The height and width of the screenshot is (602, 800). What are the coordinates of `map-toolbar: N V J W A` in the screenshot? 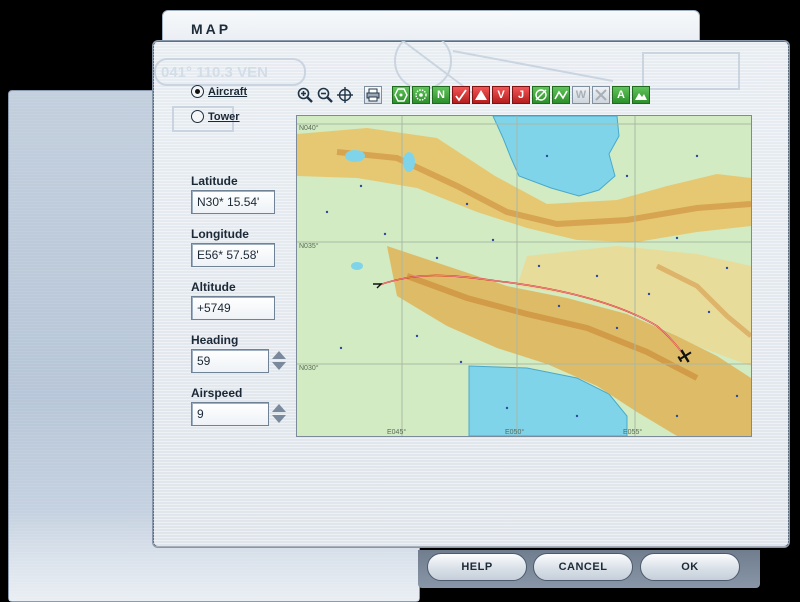 It's located at (473, 95).